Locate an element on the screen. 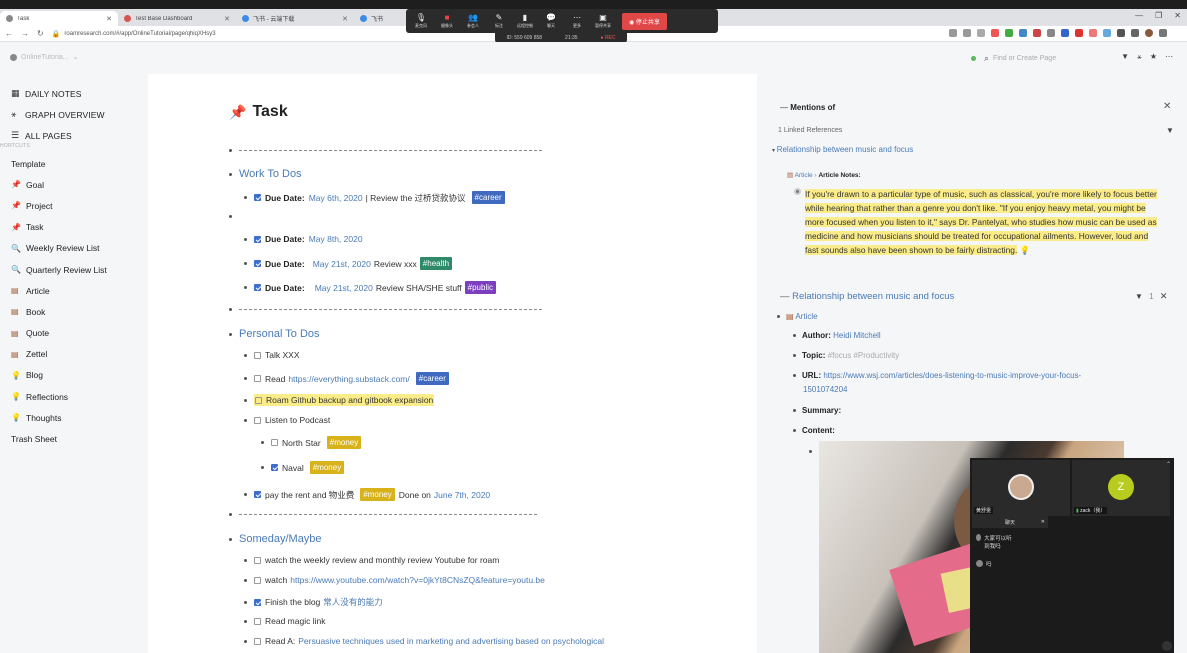 The height and width of the screenshot is (653, 1187). meeting-id: ID: 559 609 858 is located at coordinates (524, 38).